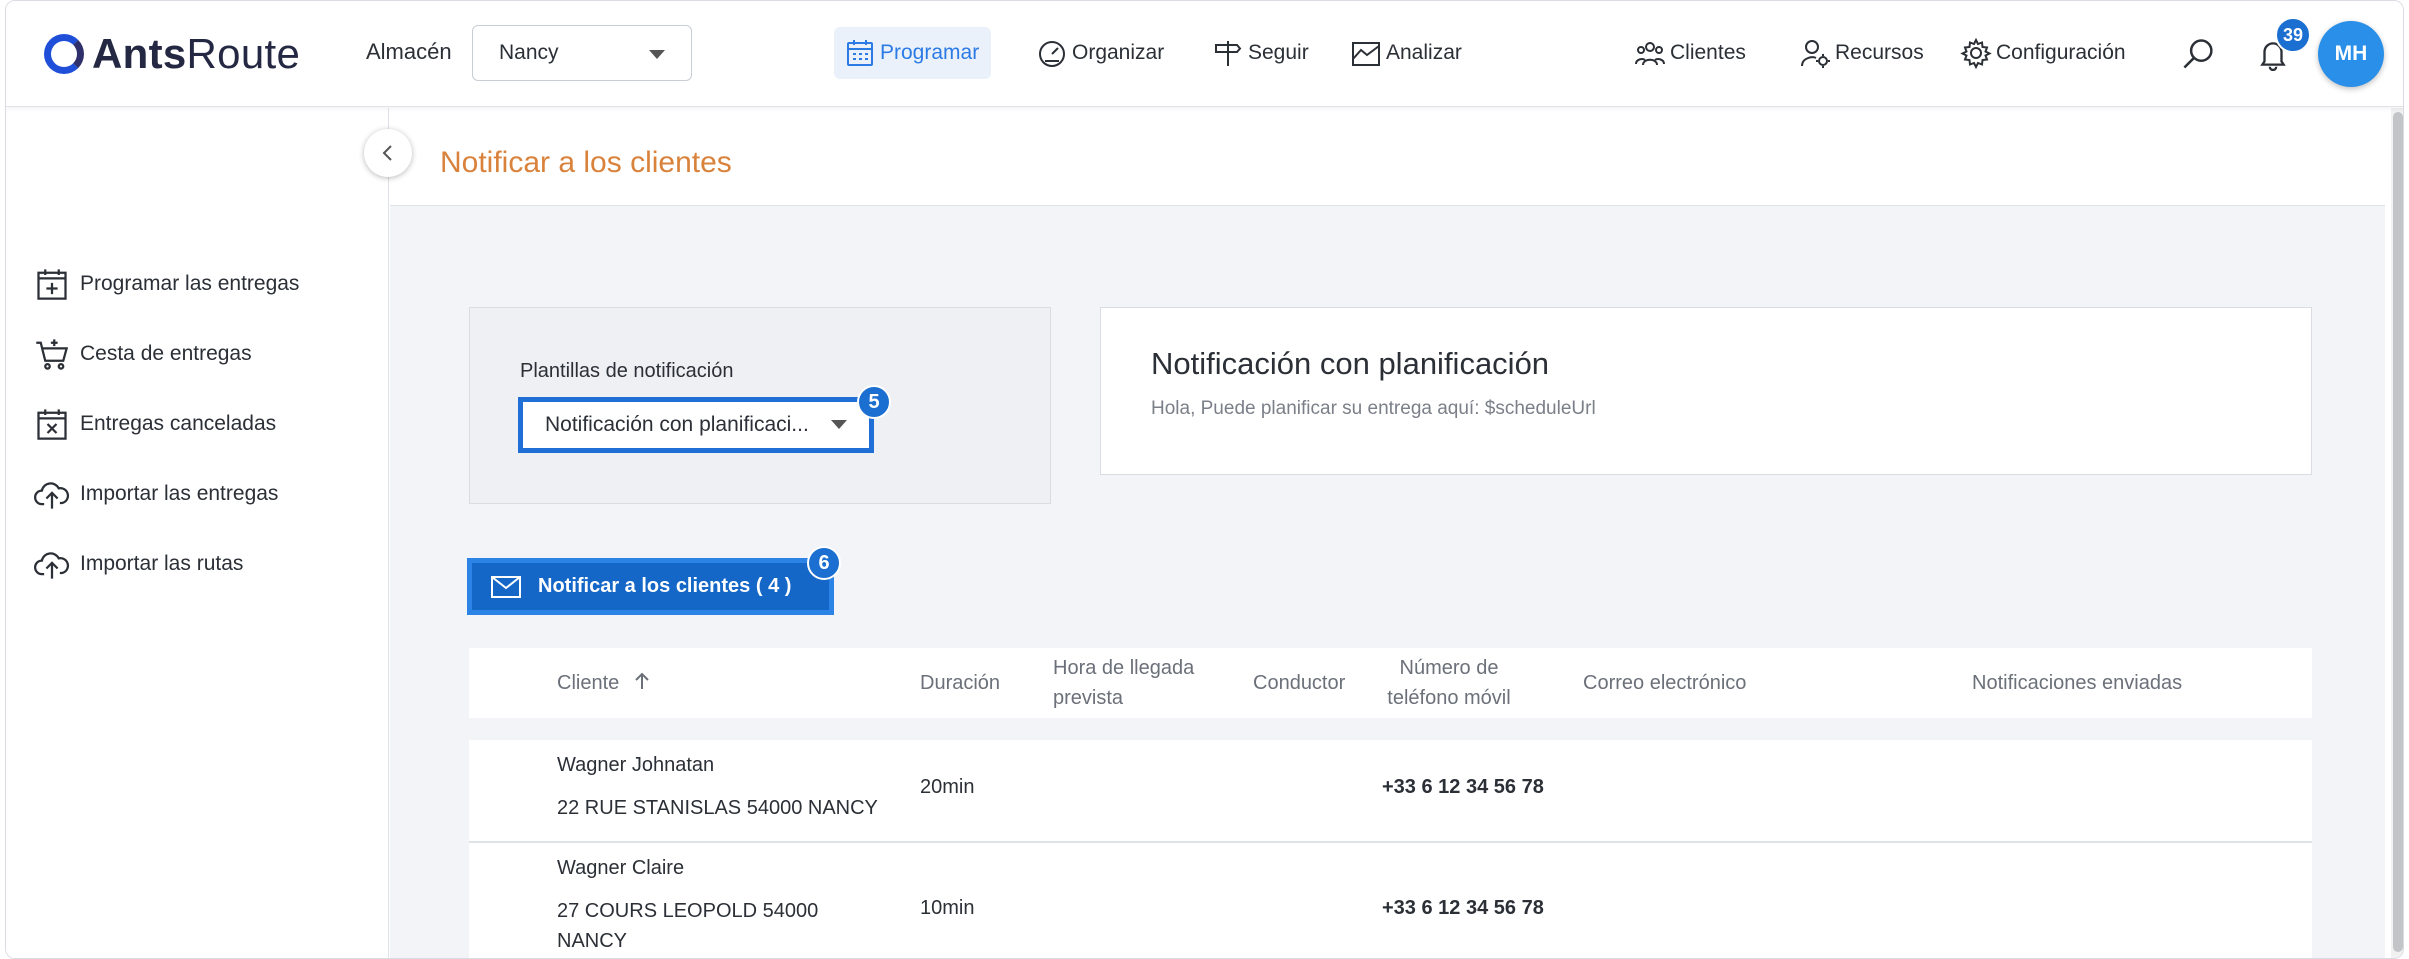 The image size is (2409, 959). I want to click on user-gear-icon, so click(1815, 54).